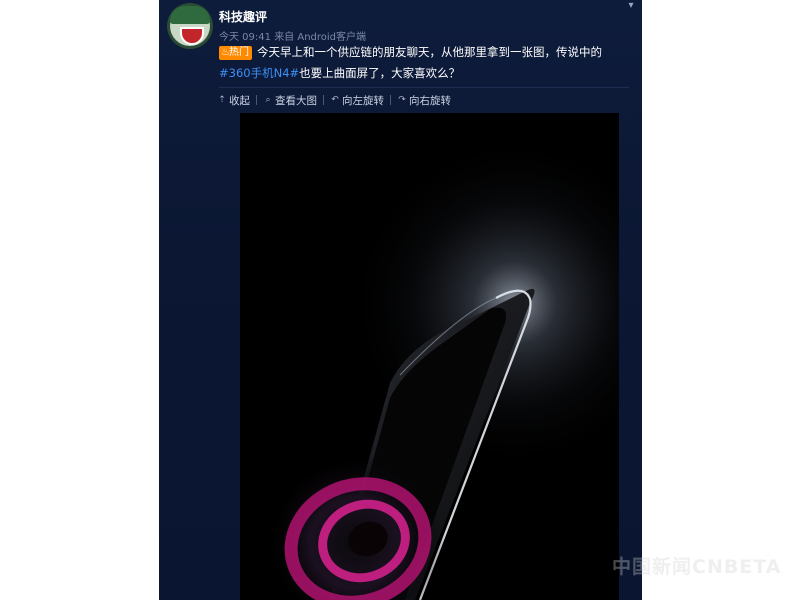 The width and height of the screenshot is (800, 600). Describe the element at coordinates (259, 73) in the screenshot. I see `hashtag-link: #360手机N4#` at that location.